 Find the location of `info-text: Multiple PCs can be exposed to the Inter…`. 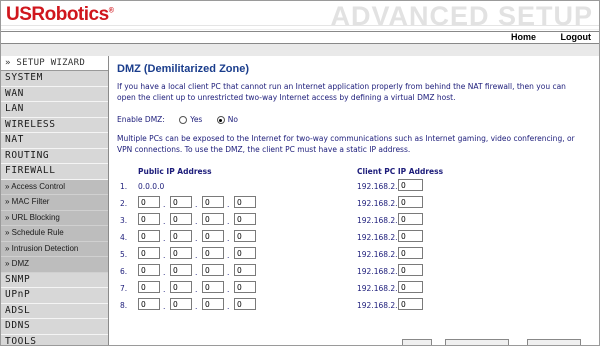

info-text: Multiple PCs can be exposed to the Inter… is located at coordinates (346, 144).